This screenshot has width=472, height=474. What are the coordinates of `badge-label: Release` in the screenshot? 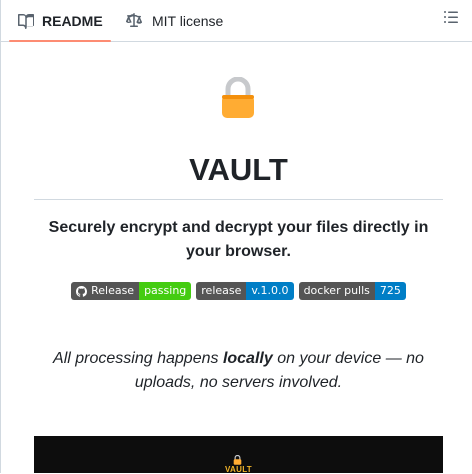 It's located at (105, 291).